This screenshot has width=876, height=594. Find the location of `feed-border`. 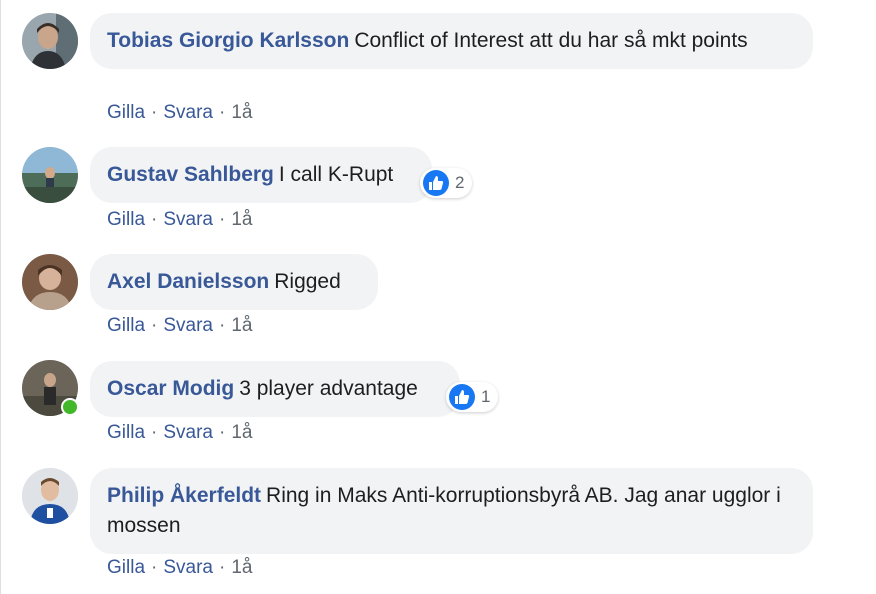

feed-border is located at coordinates (0, 297).